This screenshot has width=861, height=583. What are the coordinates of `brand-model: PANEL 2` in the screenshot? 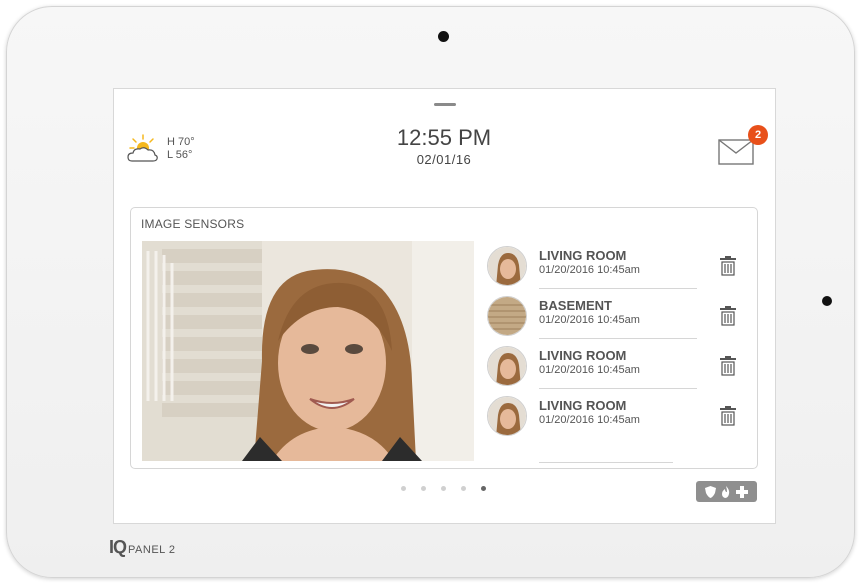 It's located at (152, 550).